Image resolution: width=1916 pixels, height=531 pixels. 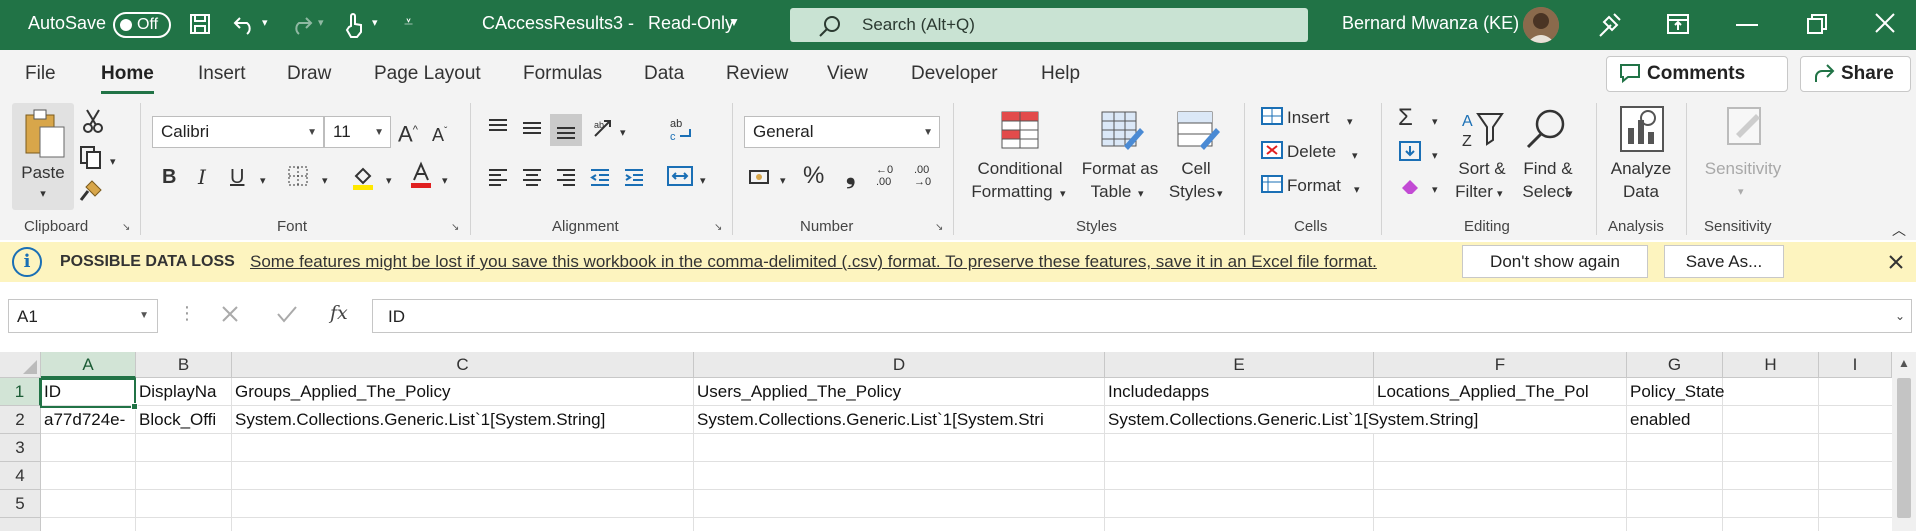 I want to click on sort-filter-label-2: Filter, so click(x=1474, y=191).